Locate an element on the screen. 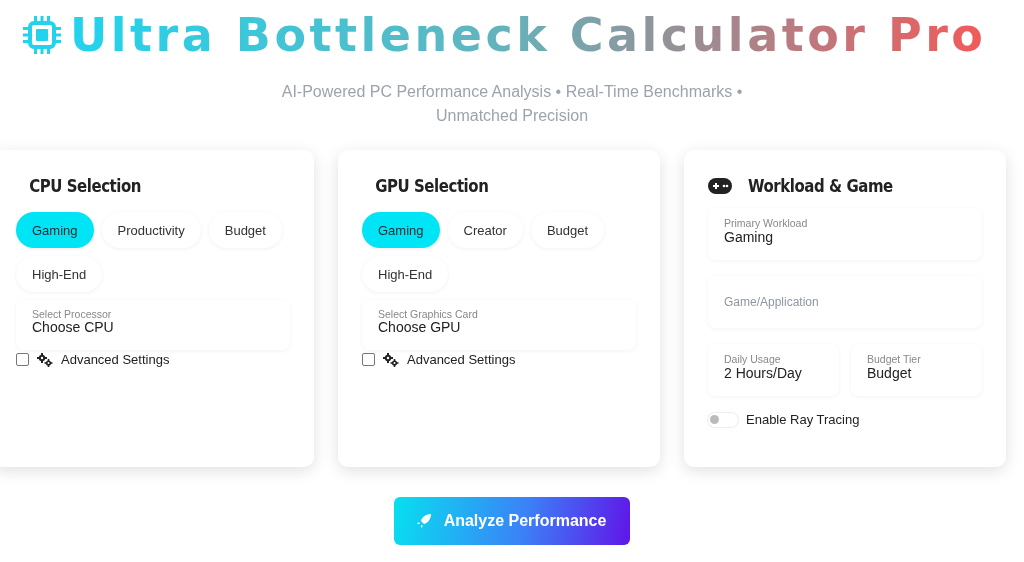 This screenshot has height=562, width=1024. category-tab: Productivity is located at coordinates (151, 230).